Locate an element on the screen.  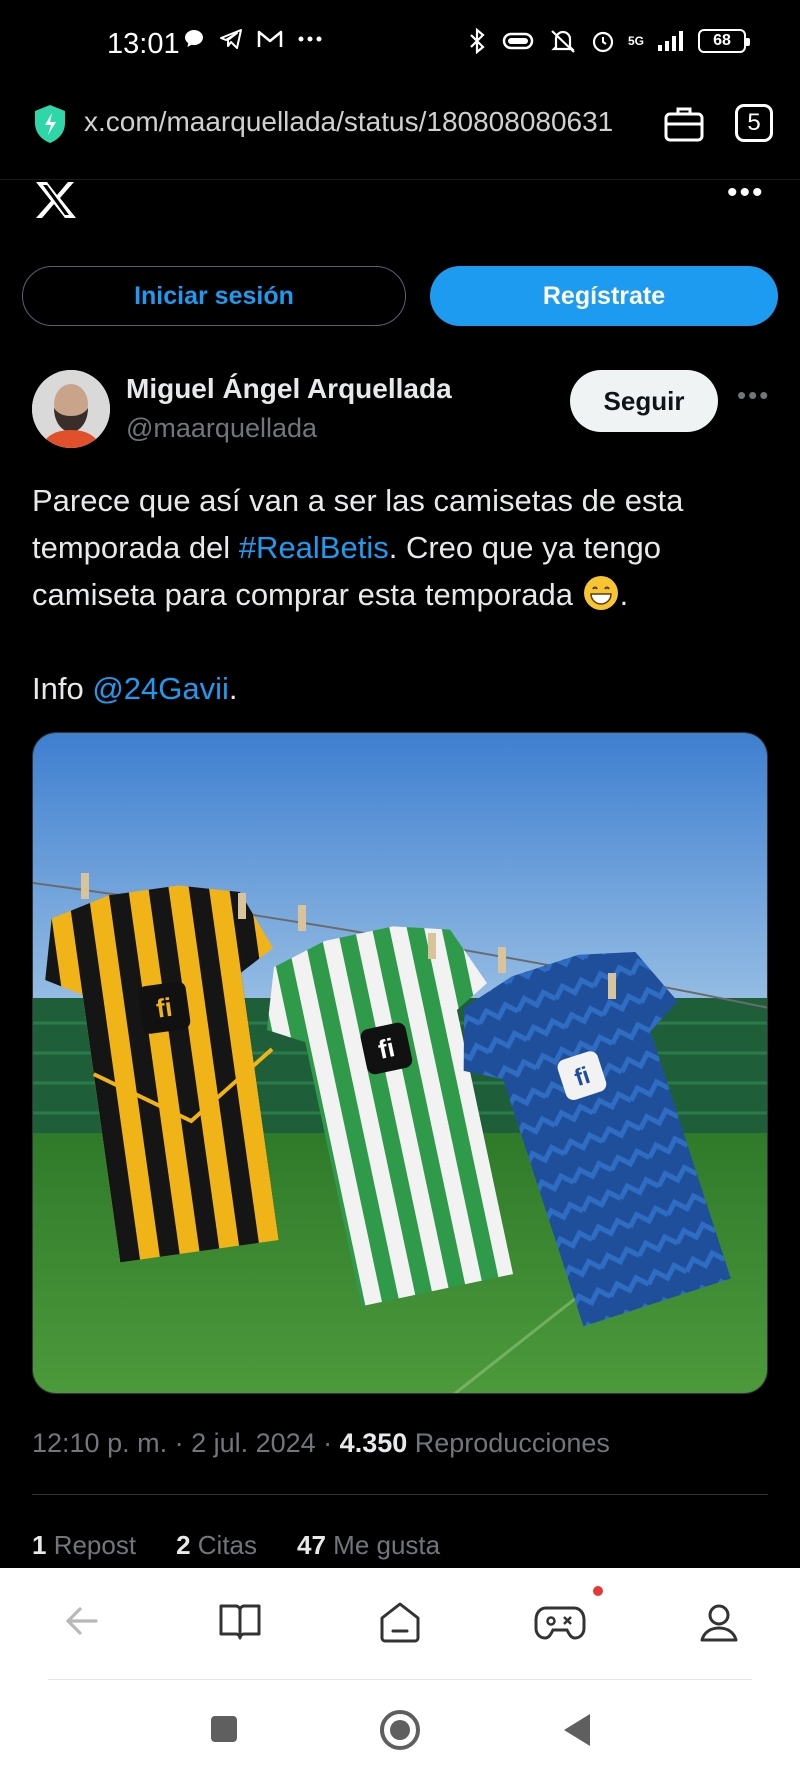
signup-button: Regístrate is located at coordinates (604, 296).